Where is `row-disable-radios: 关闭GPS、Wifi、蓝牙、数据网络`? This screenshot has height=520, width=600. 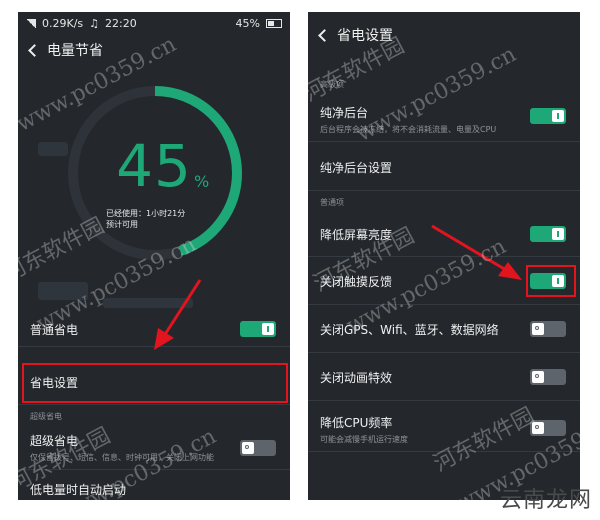
row-disable-radios: 关闭GPS、Wifi、蓝牙、数据网络 is located at coordinates (444, 329).